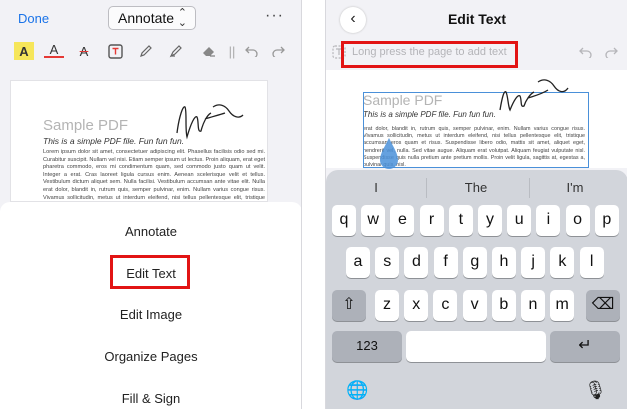  I want to click on key-n: n, so click(533, 305).